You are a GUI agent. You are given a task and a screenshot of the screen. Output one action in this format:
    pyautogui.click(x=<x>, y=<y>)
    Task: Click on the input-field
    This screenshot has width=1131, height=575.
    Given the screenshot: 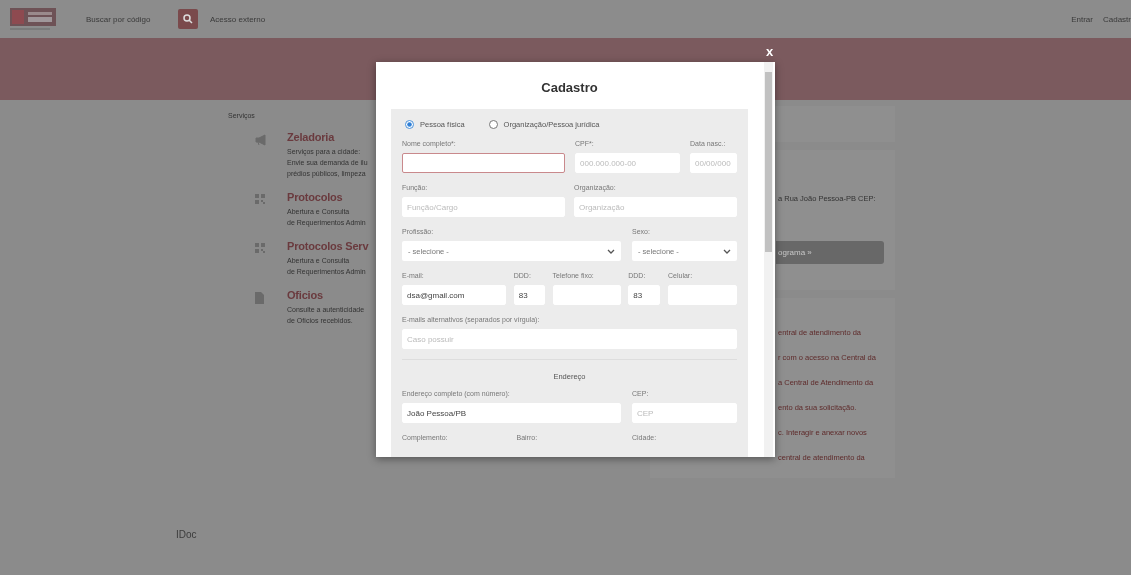 What is the action you would take?
    pyautogui.click(x=483, y=163)
    